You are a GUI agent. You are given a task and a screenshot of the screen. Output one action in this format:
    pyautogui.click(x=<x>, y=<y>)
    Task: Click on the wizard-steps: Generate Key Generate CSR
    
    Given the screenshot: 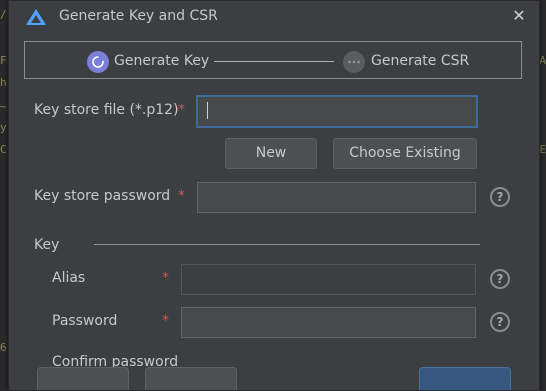 What is the action you would take?
    pyautogui.click(x=273, y=60)
    